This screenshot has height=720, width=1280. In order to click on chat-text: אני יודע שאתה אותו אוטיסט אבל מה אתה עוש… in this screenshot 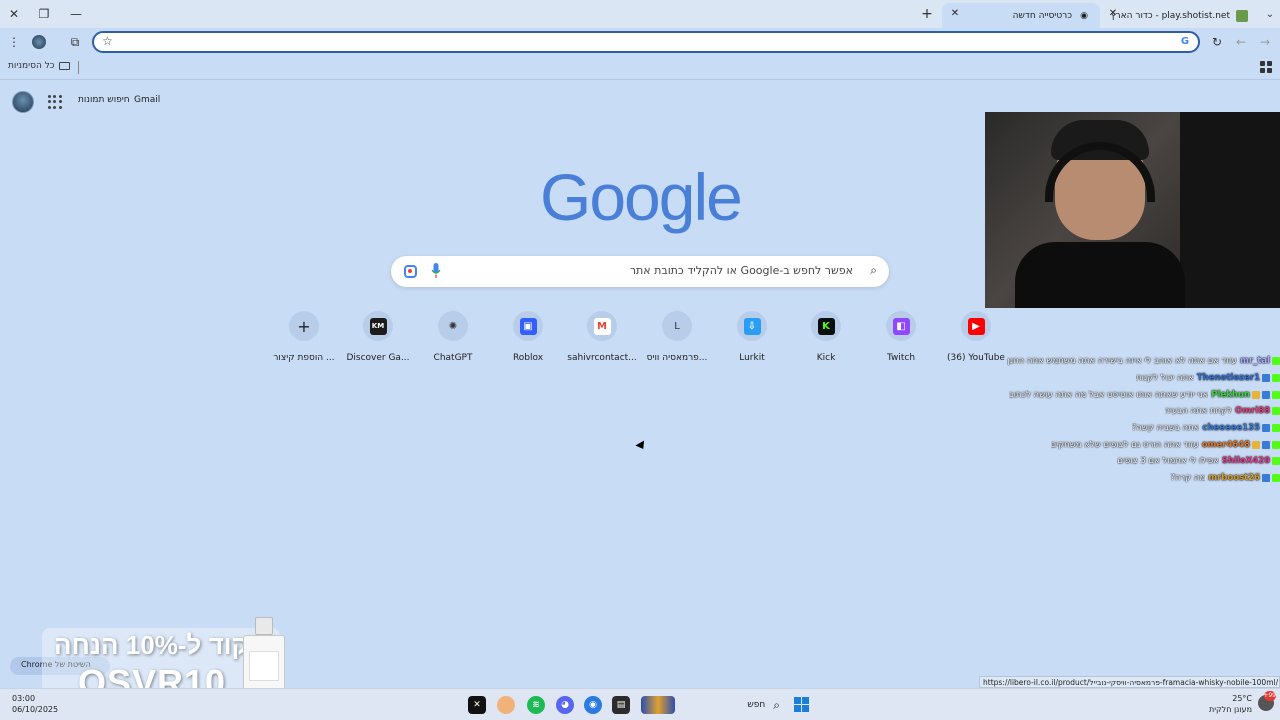, I will do `click(1108, 394)`.